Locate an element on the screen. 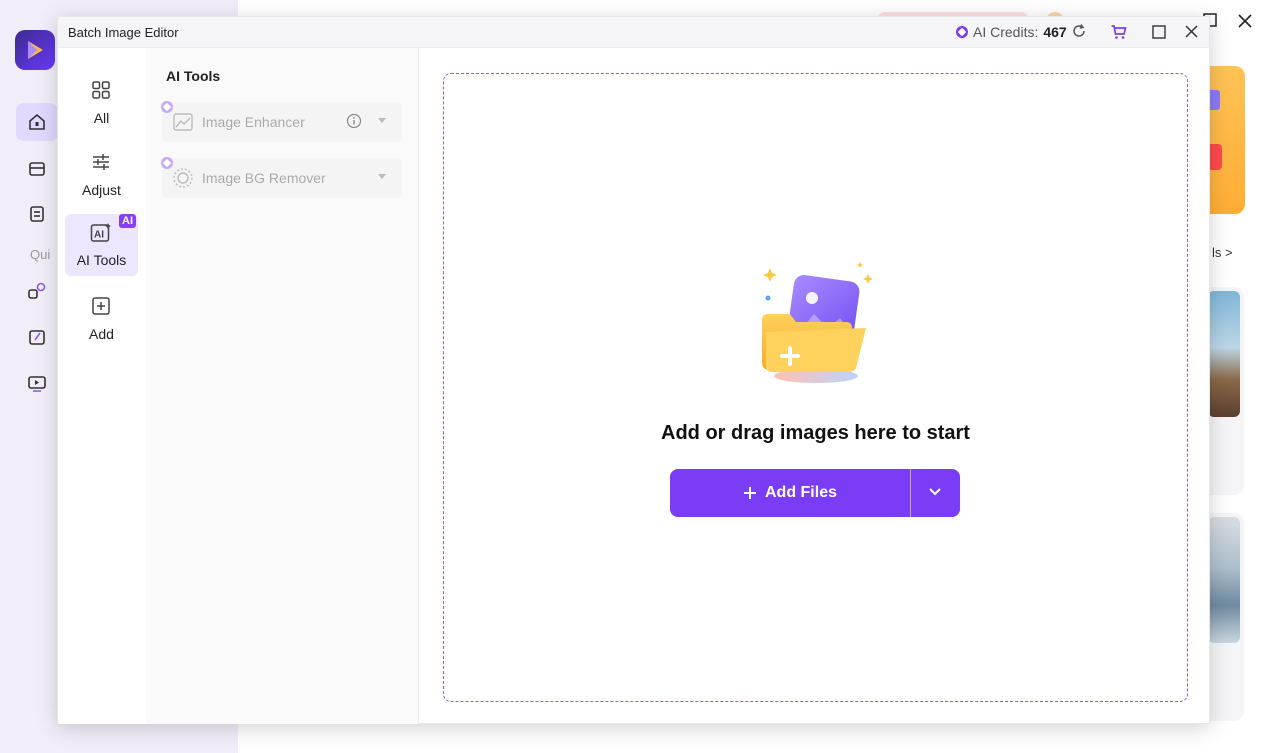 The width and height of the screenshot is (1265, 753). home-icon is located at coordinates (37, 121).